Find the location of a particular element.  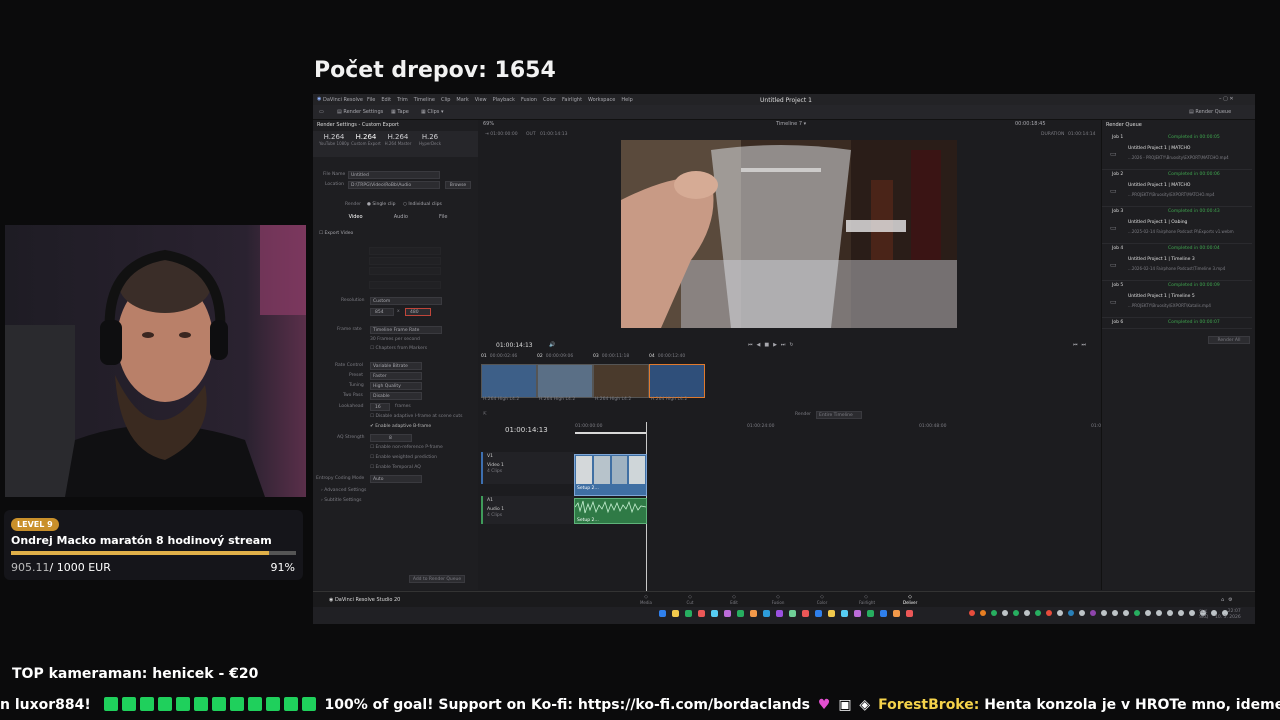

render-job: Job 6 Completed in 00:00:07 is located at coordinates (1177, 323).